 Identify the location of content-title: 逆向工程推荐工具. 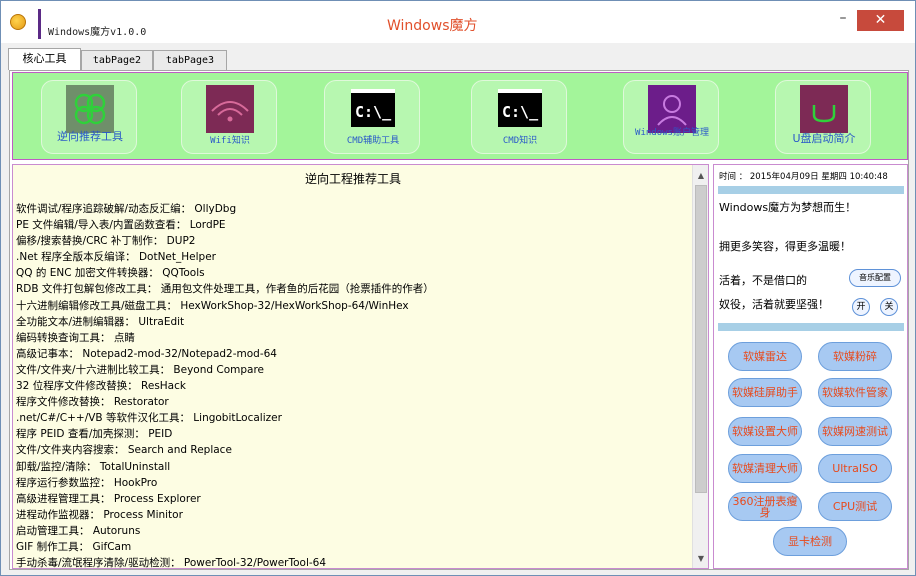
(352, 179).